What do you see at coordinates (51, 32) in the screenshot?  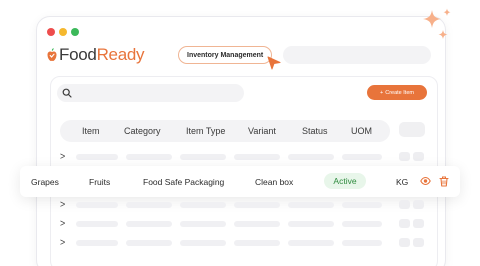 I see `close-window-dot` at bounding box center [51, 32].